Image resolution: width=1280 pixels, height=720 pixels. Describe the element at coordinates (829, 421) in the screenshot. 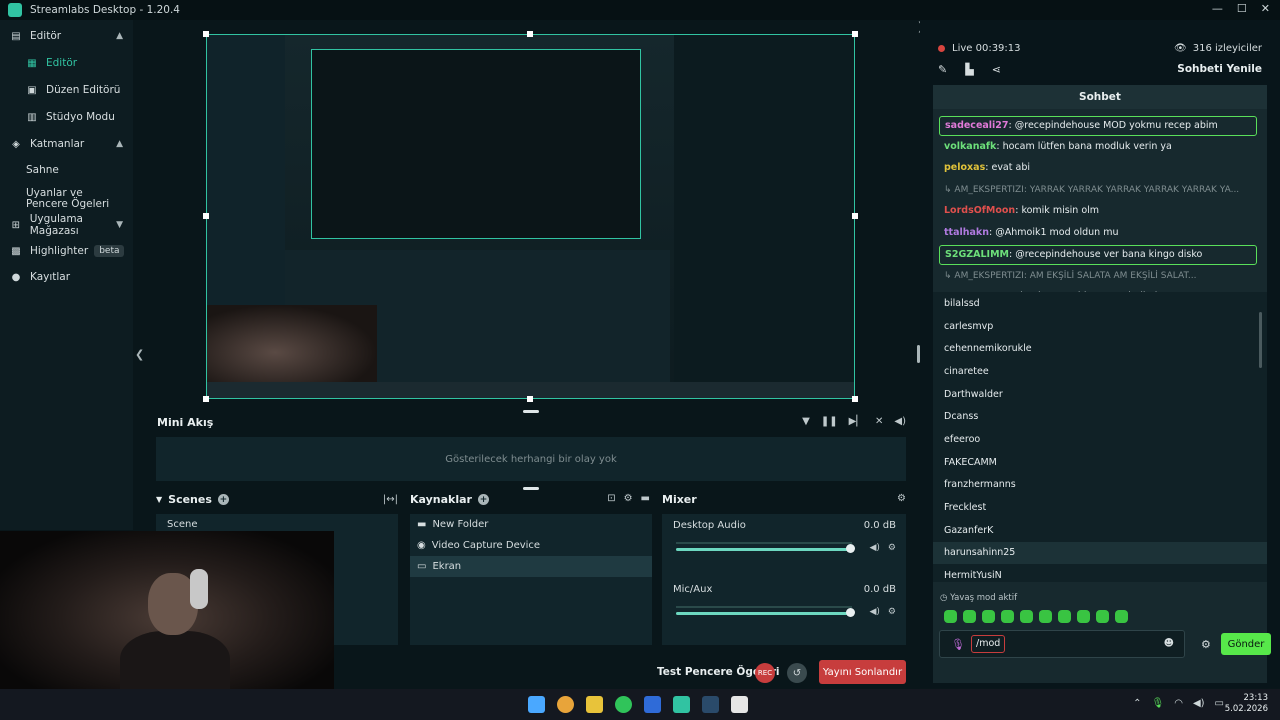

I see `pause-icon: ❚❚` at that location.